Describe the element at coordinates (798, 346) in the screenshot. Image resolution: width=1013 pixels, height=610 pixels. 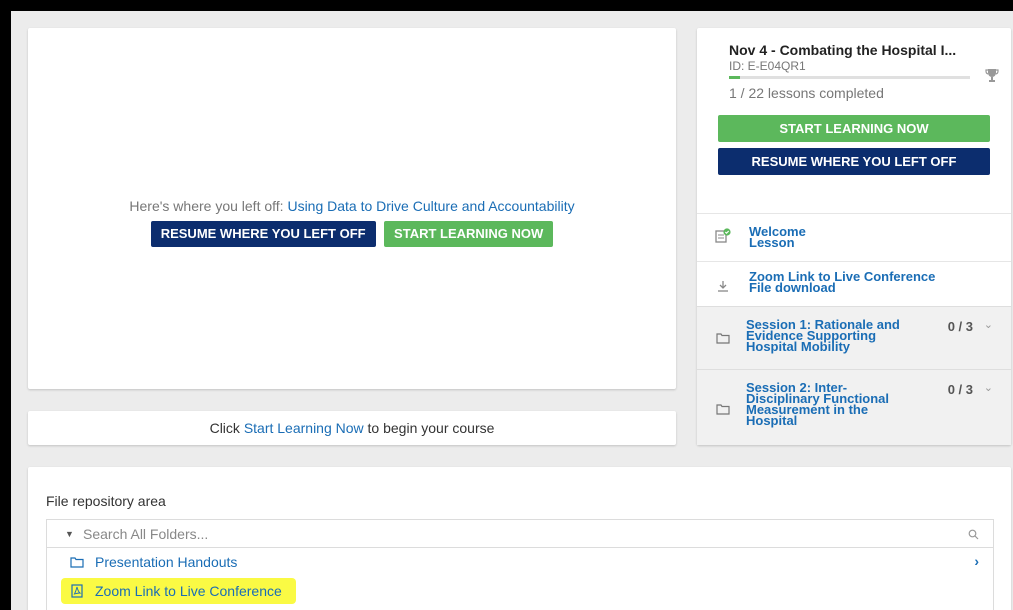
I see `session-title-line: Hospital Mobility` at that location.